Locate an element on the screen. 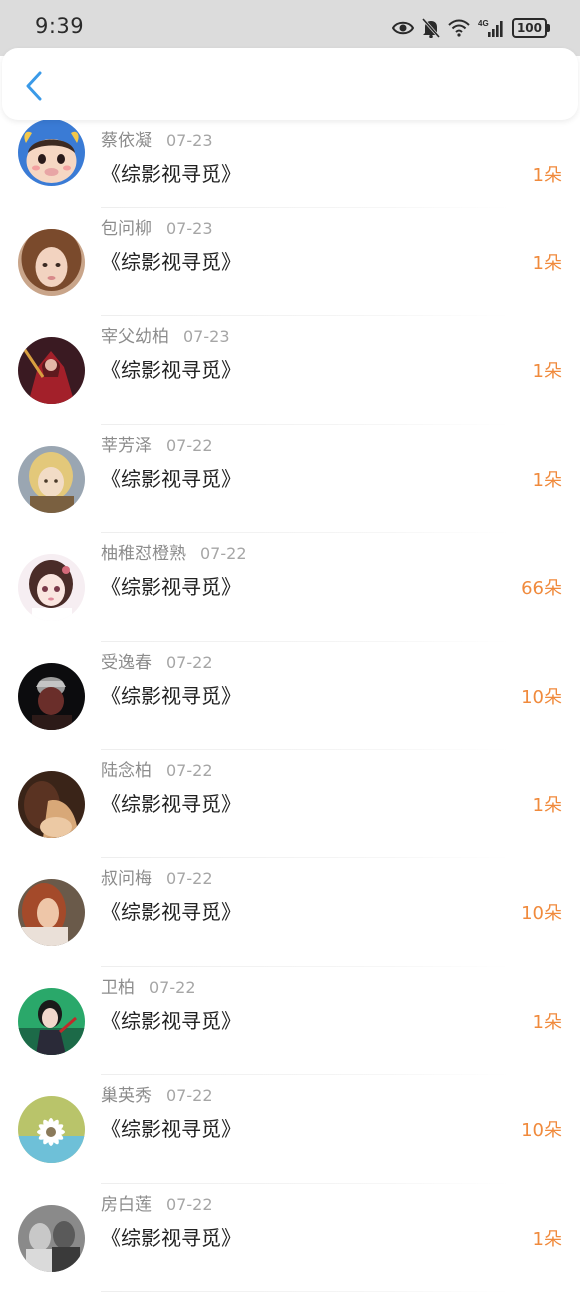 This screenshot has height=1292, width=580. sender-name-line: 巢英秀 07-22 is located at coordinates (157, 1093).